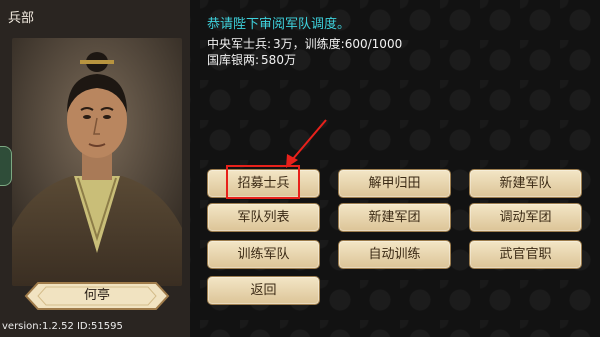 The height and width of the screenshot is (337, 600). Describe the element at coordinates (306, 143) in the screenshot. I see `annotation-arrow` at that location.